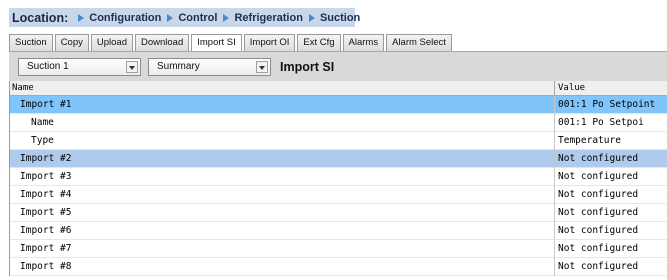  Describe the element at coordinates (31, 42) in the screenshot. I see `tab-suction: Suction` at that location.